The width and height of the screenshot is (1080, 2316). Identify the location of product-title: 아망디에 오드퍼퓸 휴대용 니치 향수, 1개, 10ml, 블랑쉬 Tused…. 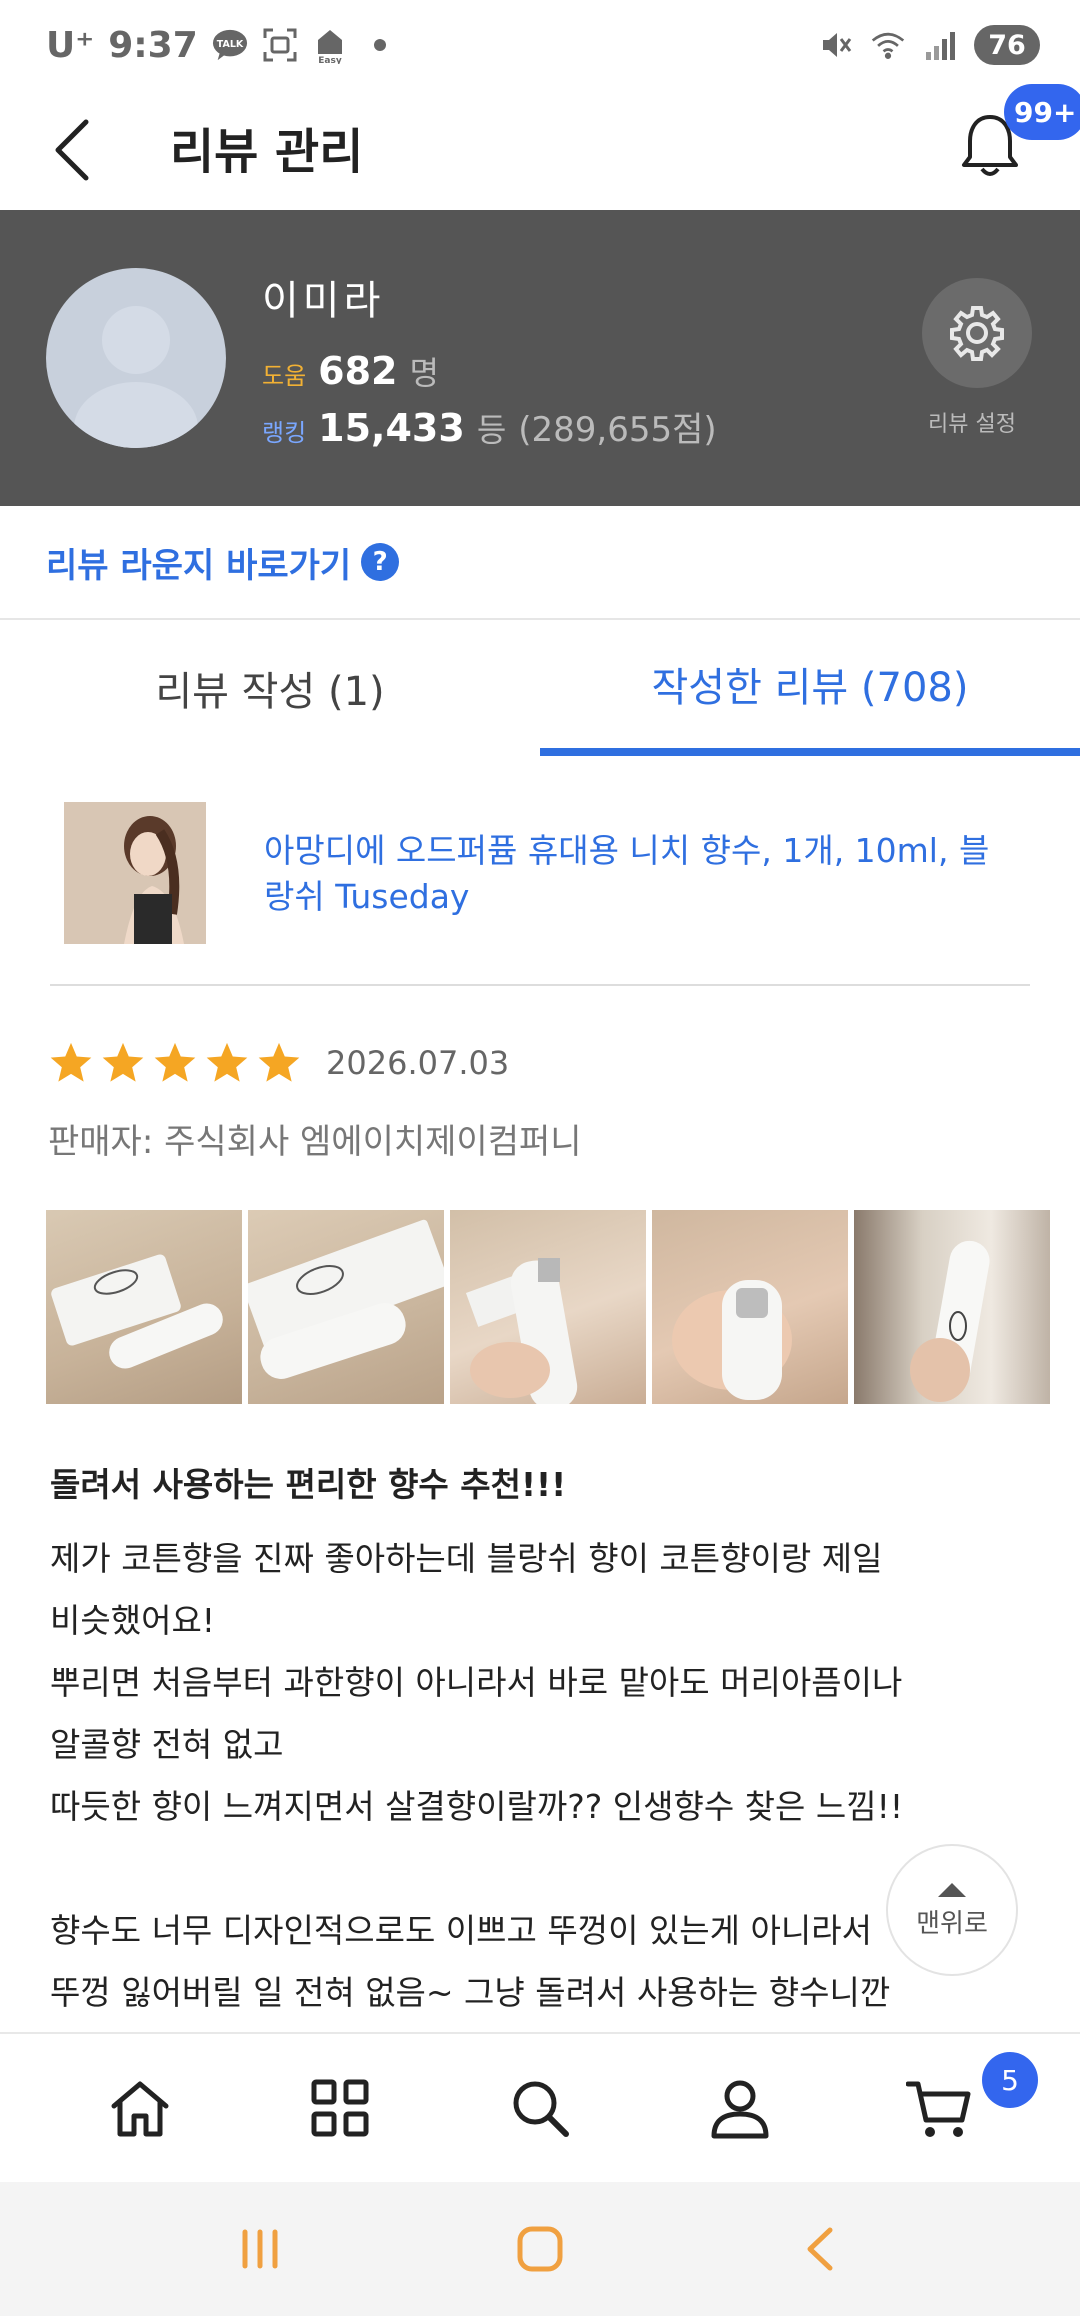
(634, 874).